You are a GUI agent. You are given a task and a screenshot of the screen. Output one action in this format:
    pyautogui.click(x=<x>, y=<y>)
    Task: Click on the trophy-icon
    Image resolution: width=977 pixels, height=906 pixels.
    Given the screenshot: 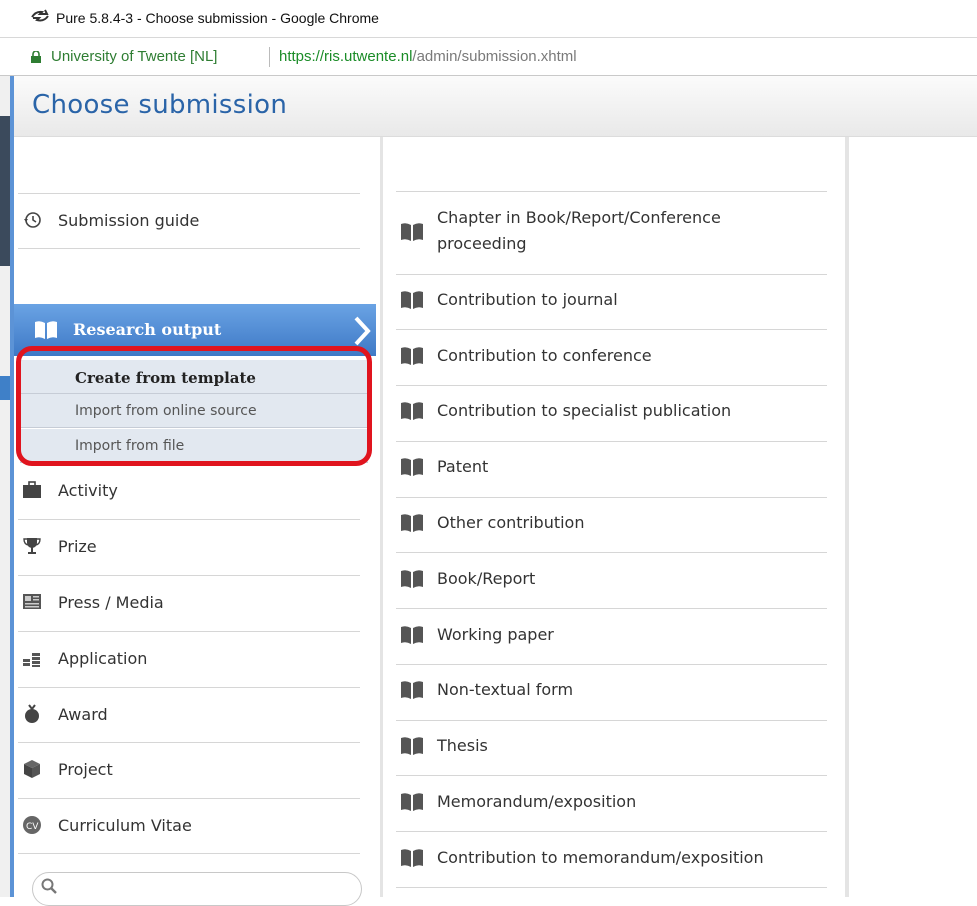 What is the action you would take?
    pyautogui.click(x=32, y=546)
    